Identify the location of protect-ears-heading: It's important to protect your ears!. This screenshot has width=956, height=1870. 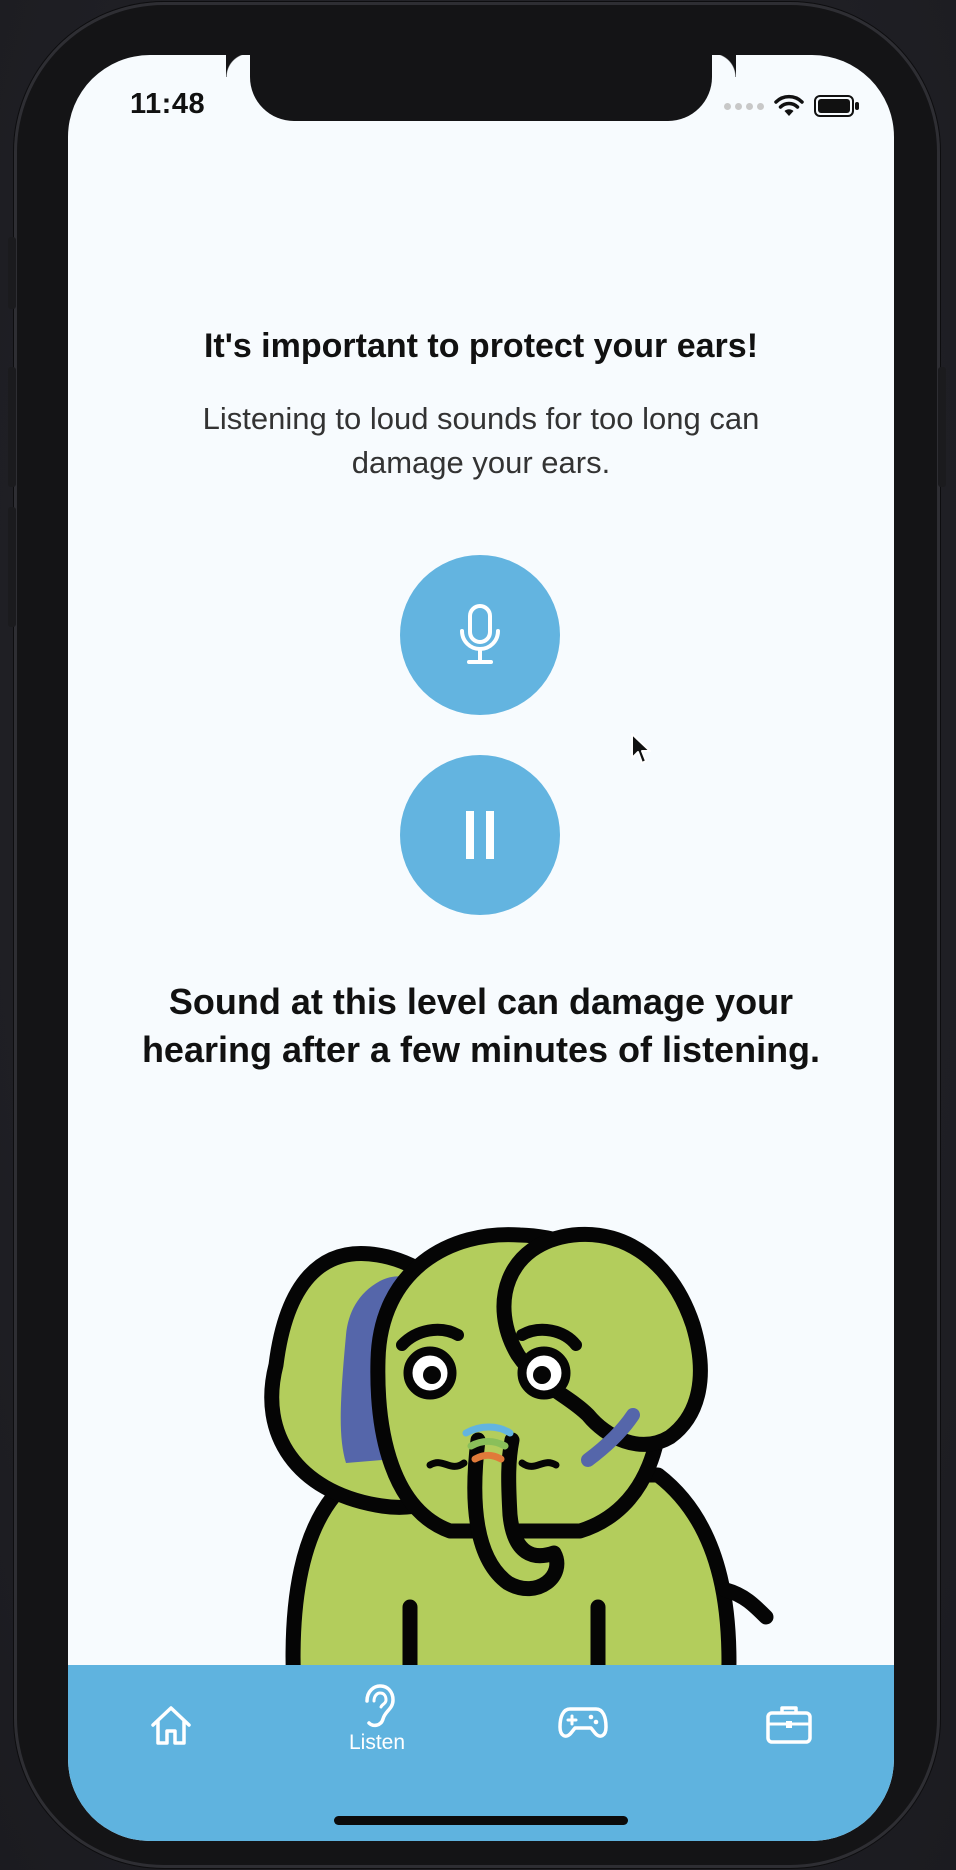
(481, 346).